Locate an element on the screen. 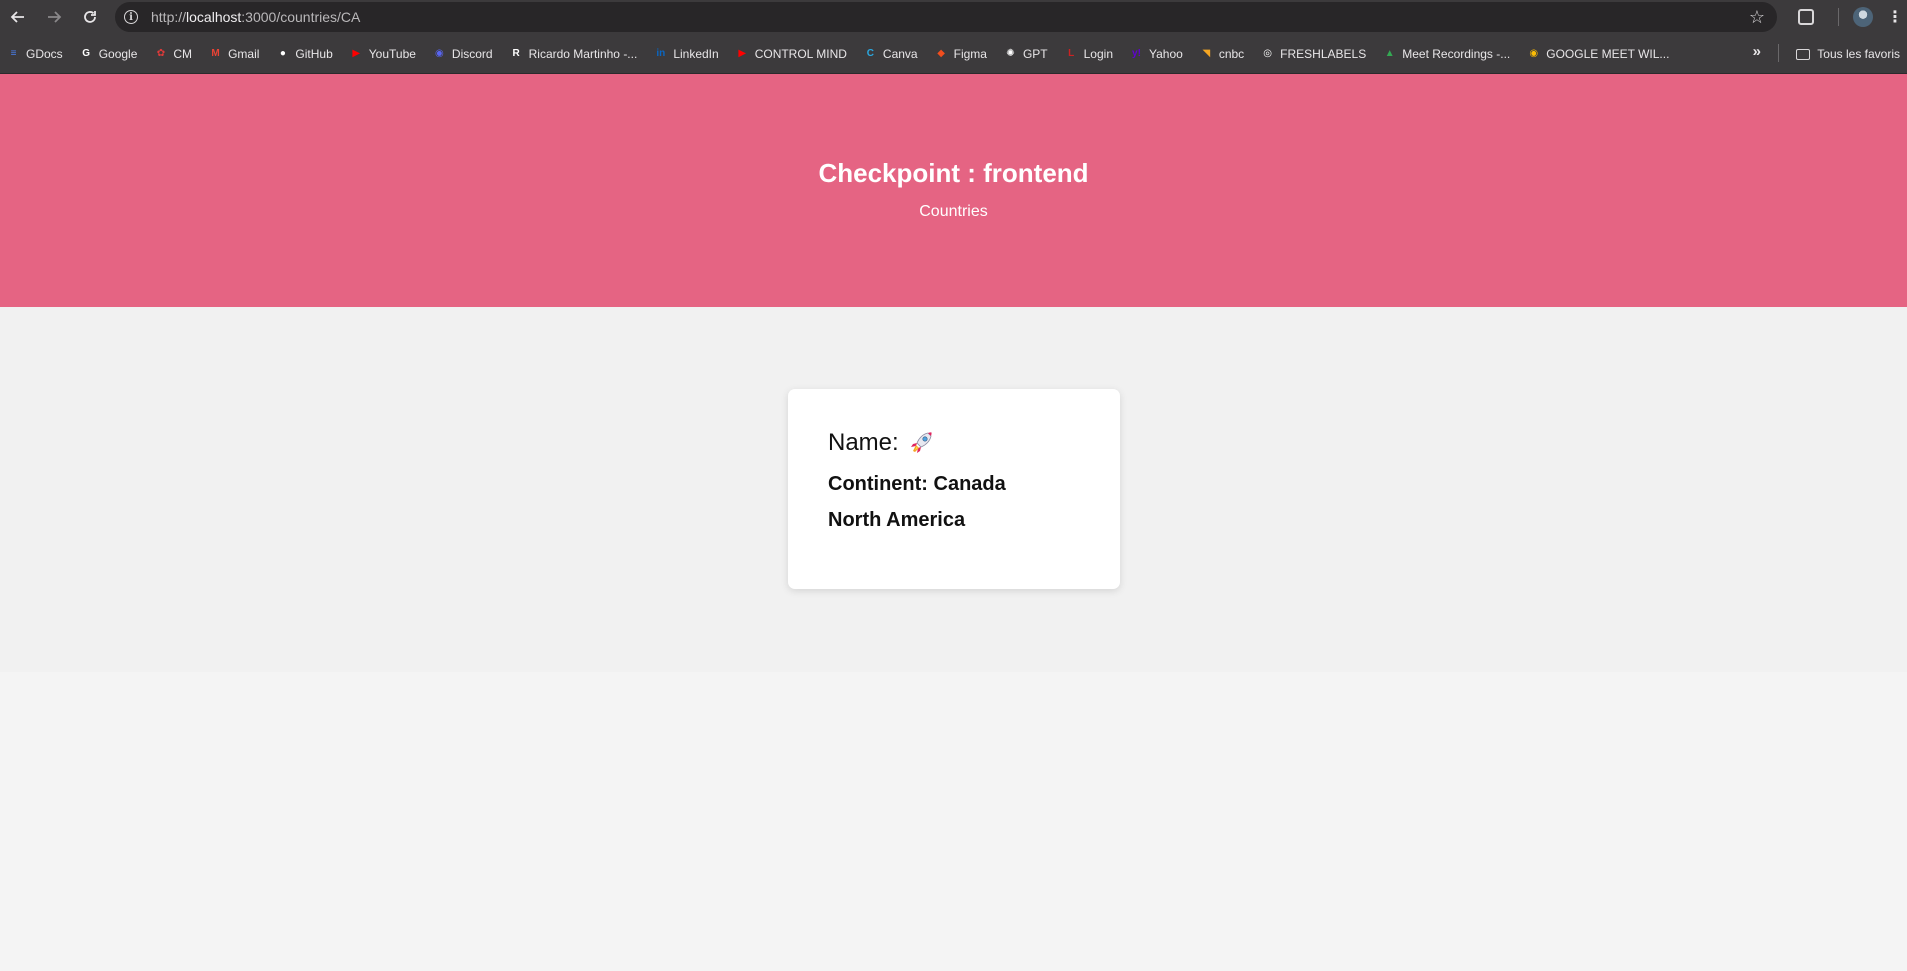  bookmarks-divider is located at coordinates (1778, 53).